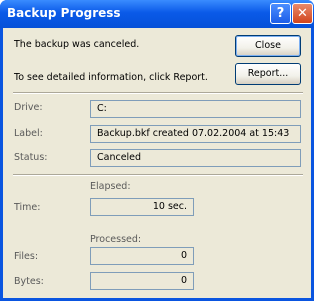 The image size is (320, 301). What do you see at coordinates (195, 134) in the screenshot?
I see `label-field: Backup.bkf created 07.02.2004 at 15:43` at bounding box center [195, 134].